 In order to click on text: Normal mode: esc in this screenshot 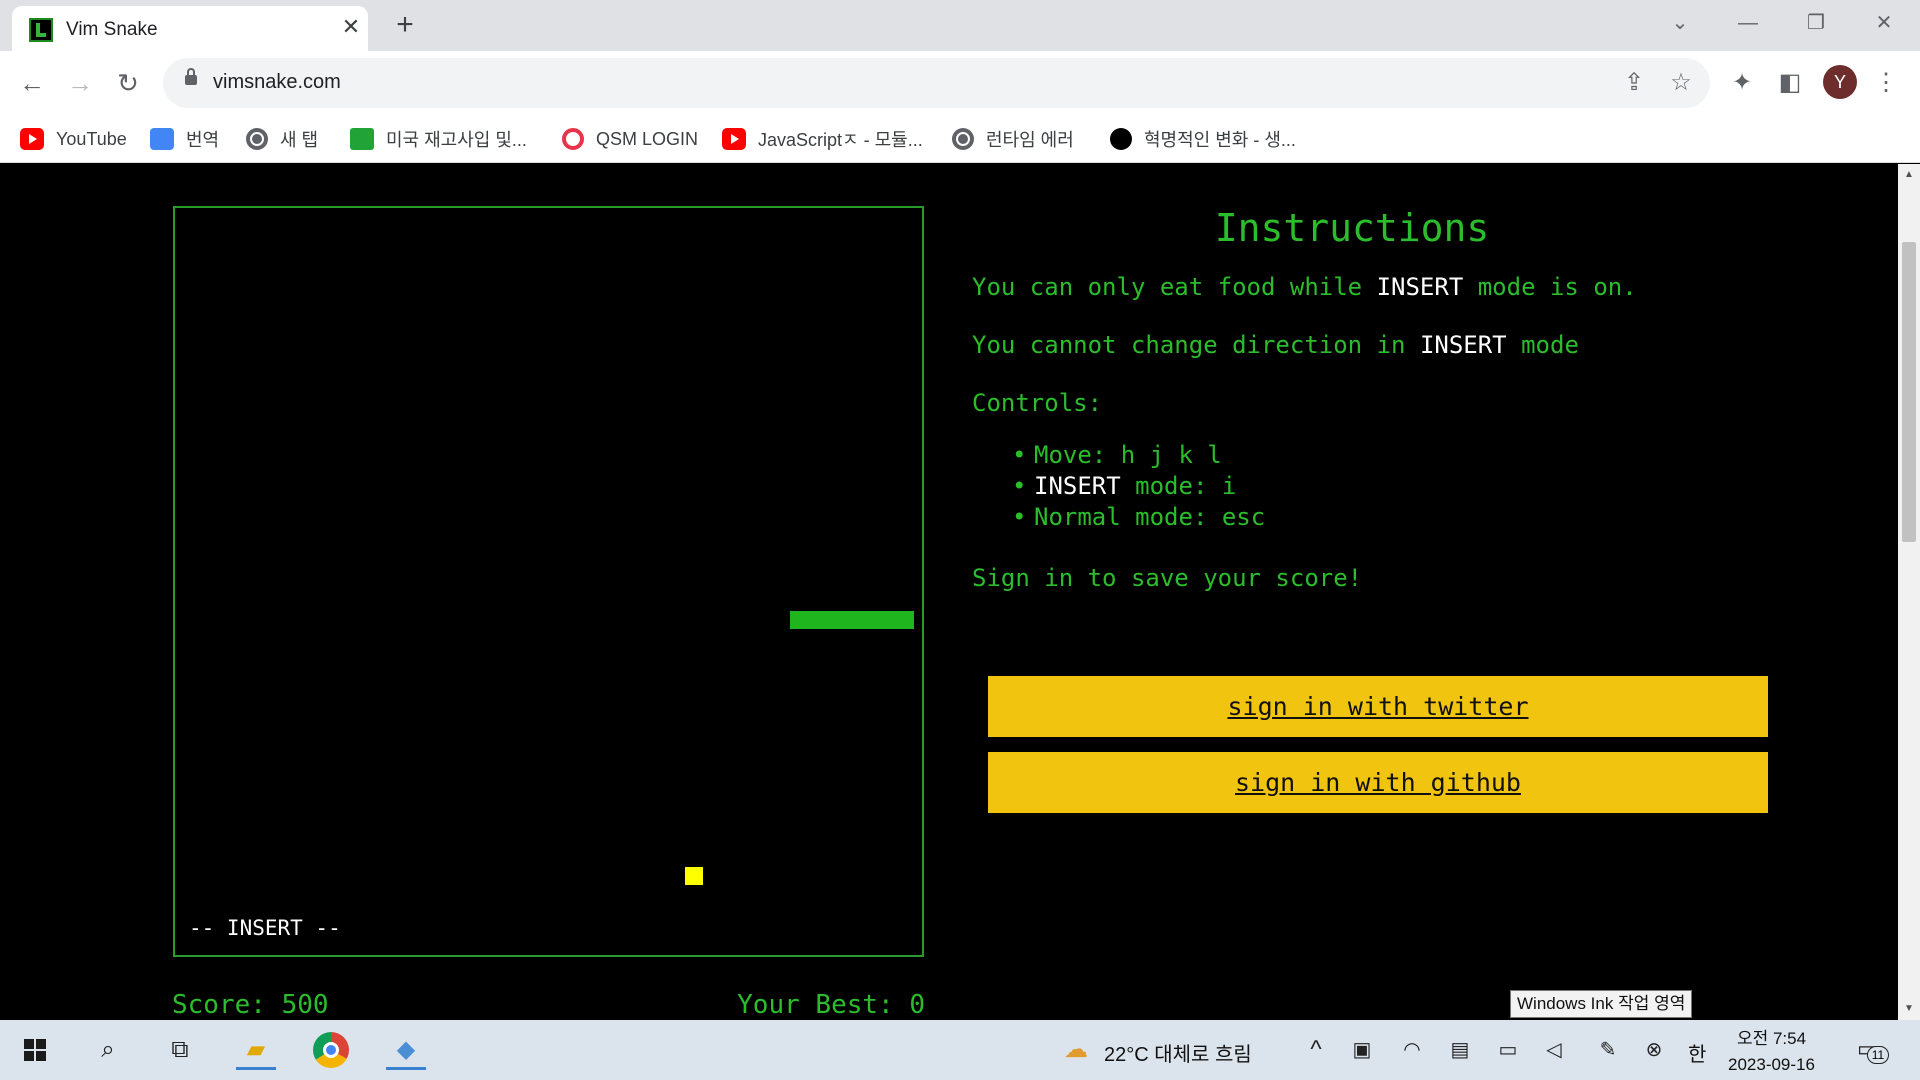, I will do `click(1150, 517)`.